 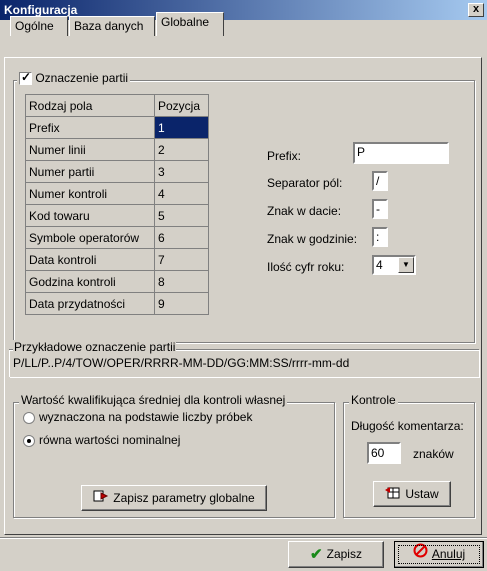 I want to click on field-name: Numer partii, so click(x=90, y=171).